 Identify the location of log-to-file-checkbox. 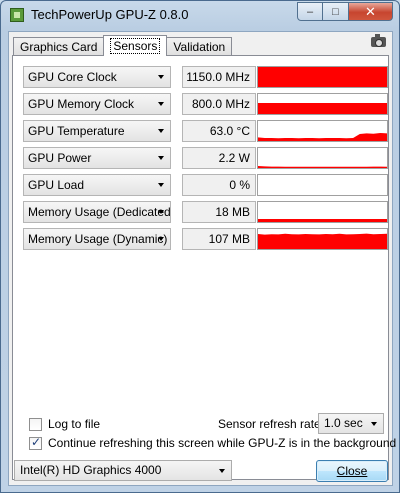
(35, 424).